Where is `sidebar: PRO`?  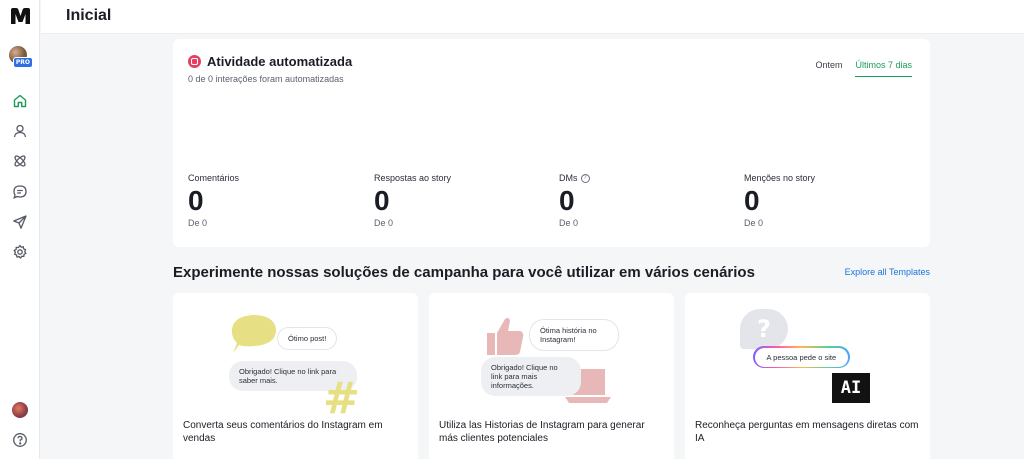
sidebar: PRO is located at coordinates (20, 229).